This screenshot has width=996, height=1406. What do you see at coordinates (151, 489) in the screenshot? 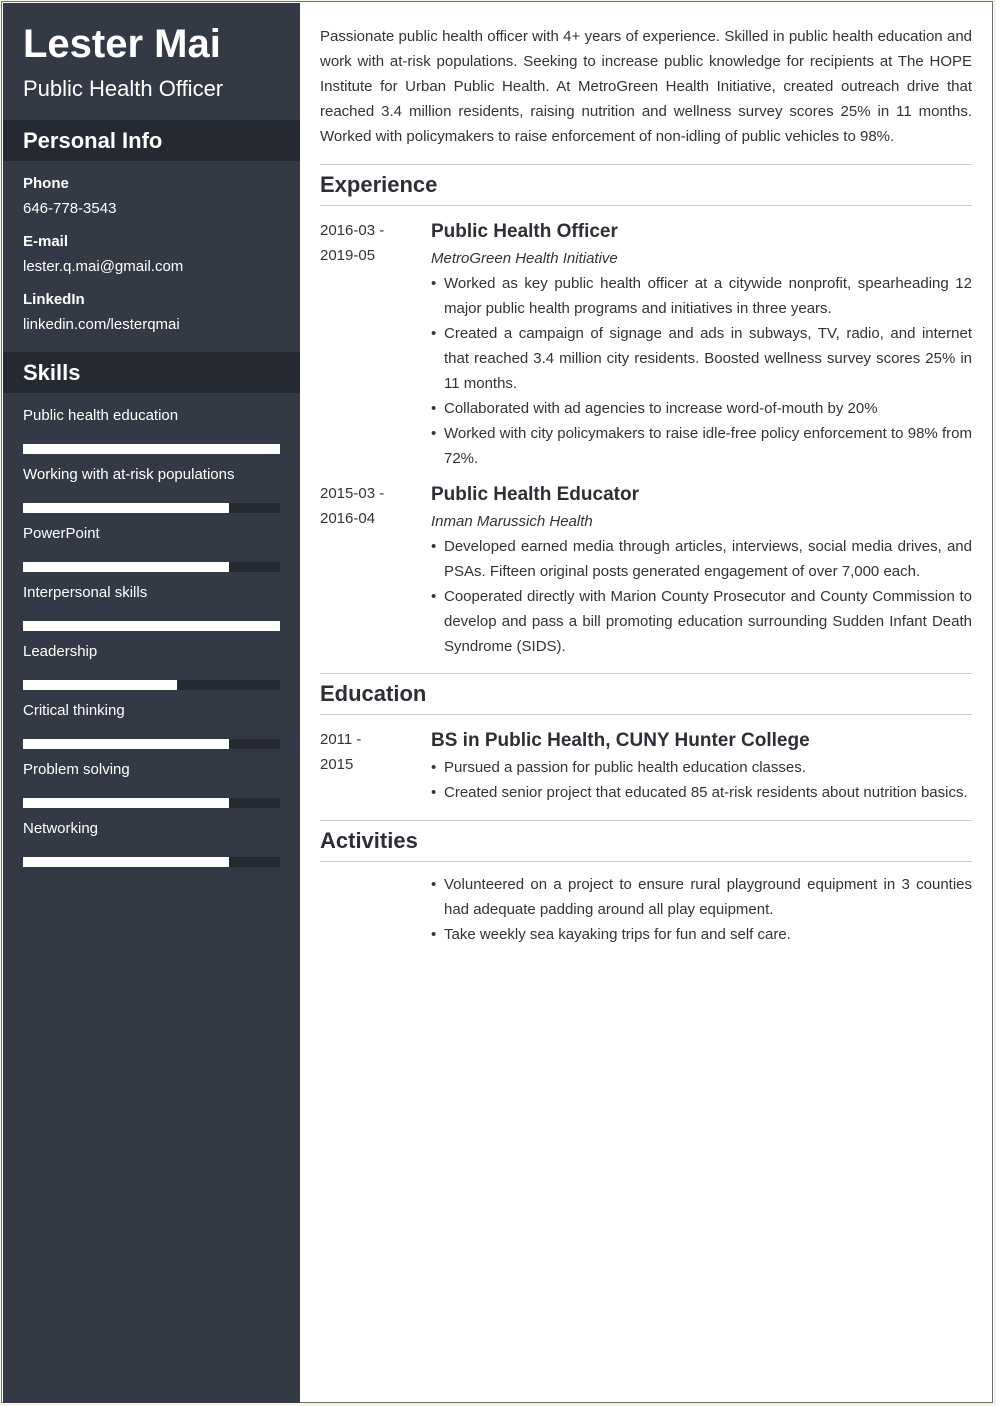
I see `skill-item: Working with at-risk populations` at bounding box center [151, 489].